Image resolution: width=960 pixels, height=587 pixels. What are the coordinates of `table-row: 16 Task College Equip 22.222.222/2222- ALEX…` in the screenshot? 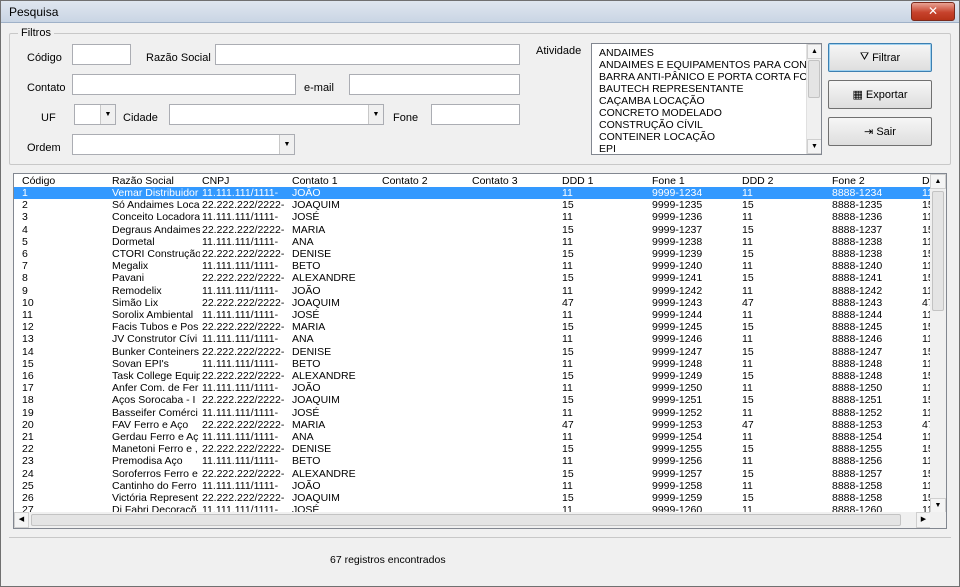 It's located at (473, 376).